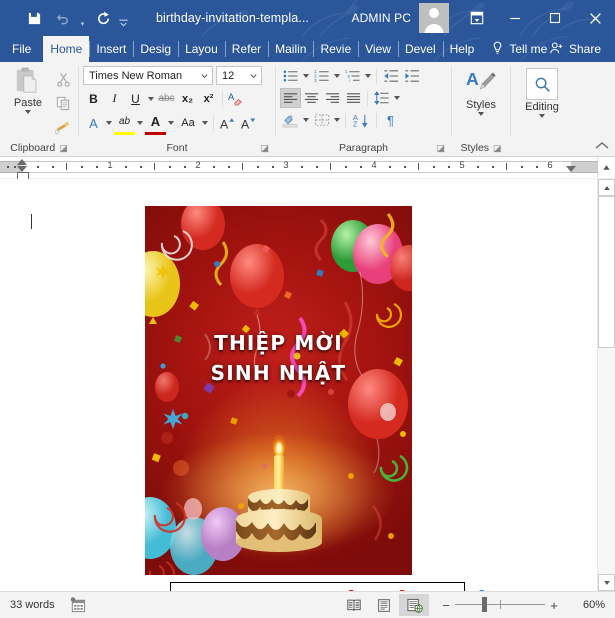  Describe the element at coordinates (446, 605) in the screenshot. I see `zoom-out-button: −` at that location.